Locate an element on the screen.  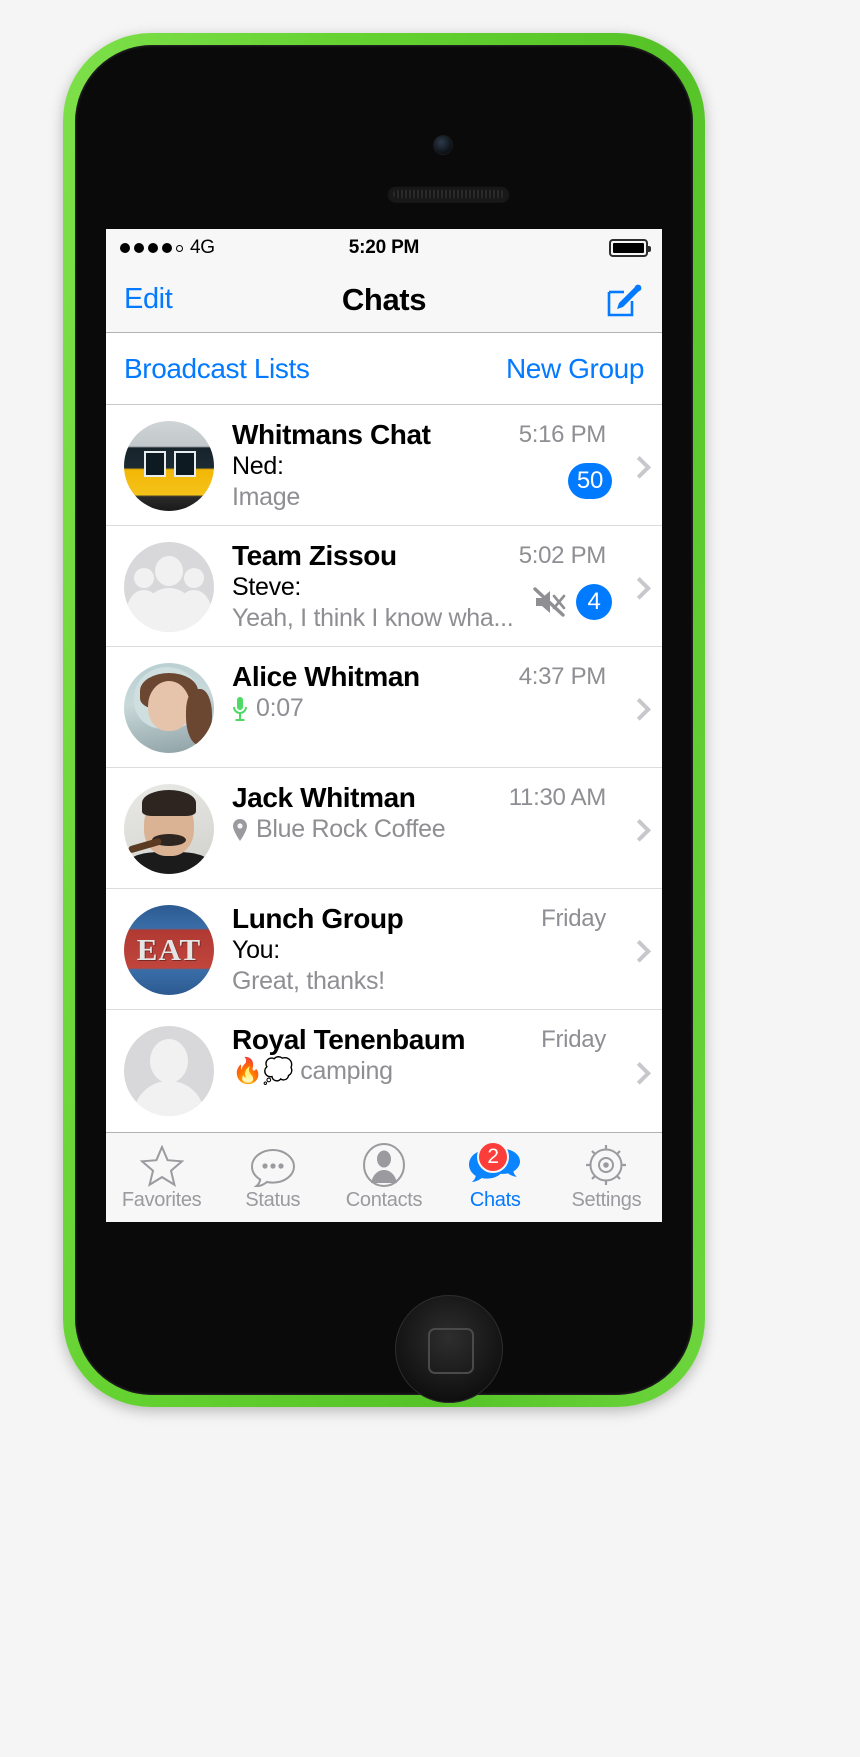
tab-settings: Settings is located at coordinates (606, 1177).